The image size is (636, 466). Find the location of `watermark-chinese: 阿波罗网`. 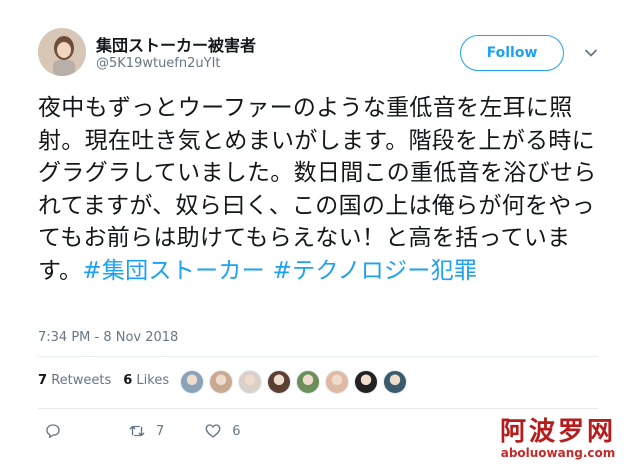

watermark-chinese: 阿波罗网 is located at coordinates (558, 432).